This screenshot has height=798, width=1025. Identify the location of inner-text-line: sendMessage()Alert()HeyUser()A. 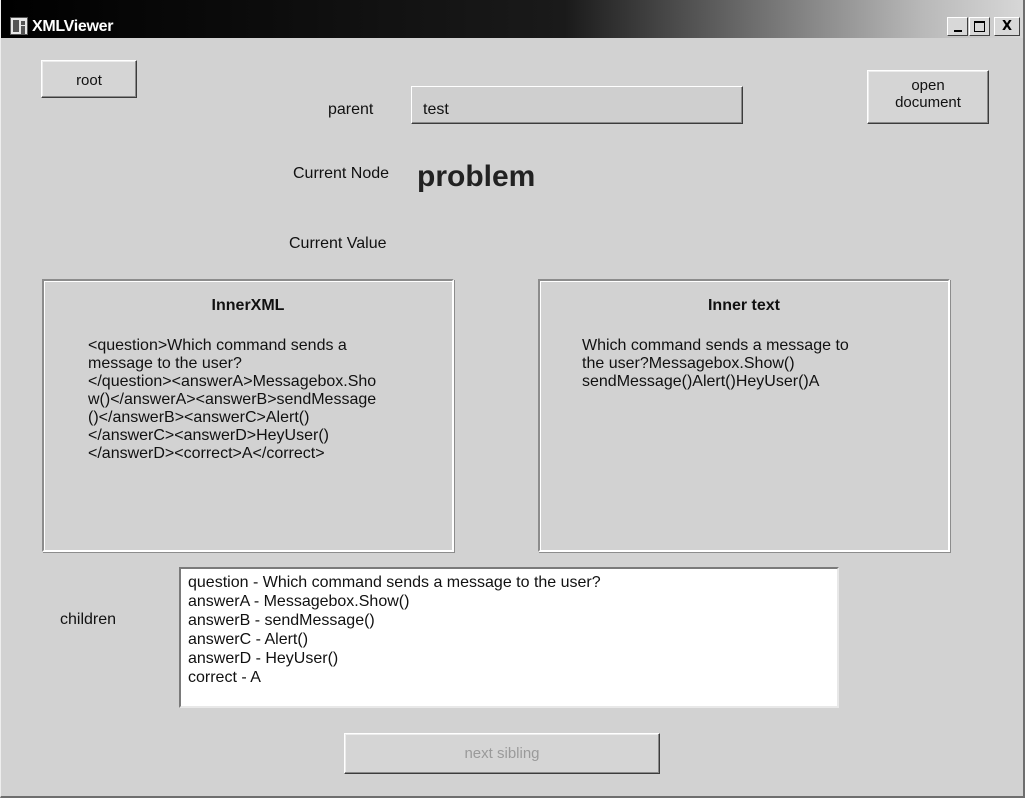
(701, 381).